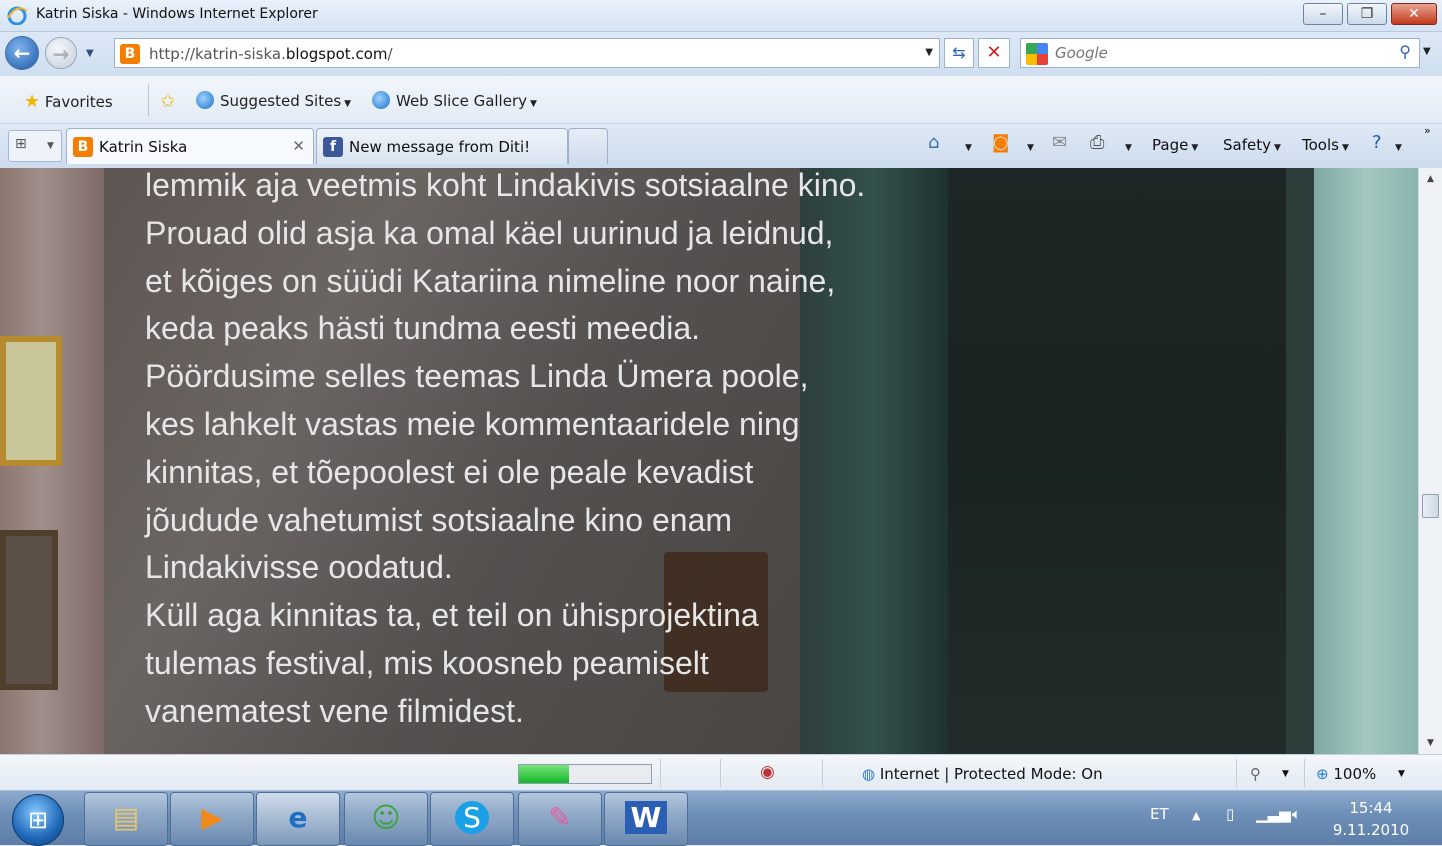 This screenshot has width=1442, height=846. Describe the element at coordinates (1397, 145) in the screenshot. I see `help-dropdown: ▼` at that location.